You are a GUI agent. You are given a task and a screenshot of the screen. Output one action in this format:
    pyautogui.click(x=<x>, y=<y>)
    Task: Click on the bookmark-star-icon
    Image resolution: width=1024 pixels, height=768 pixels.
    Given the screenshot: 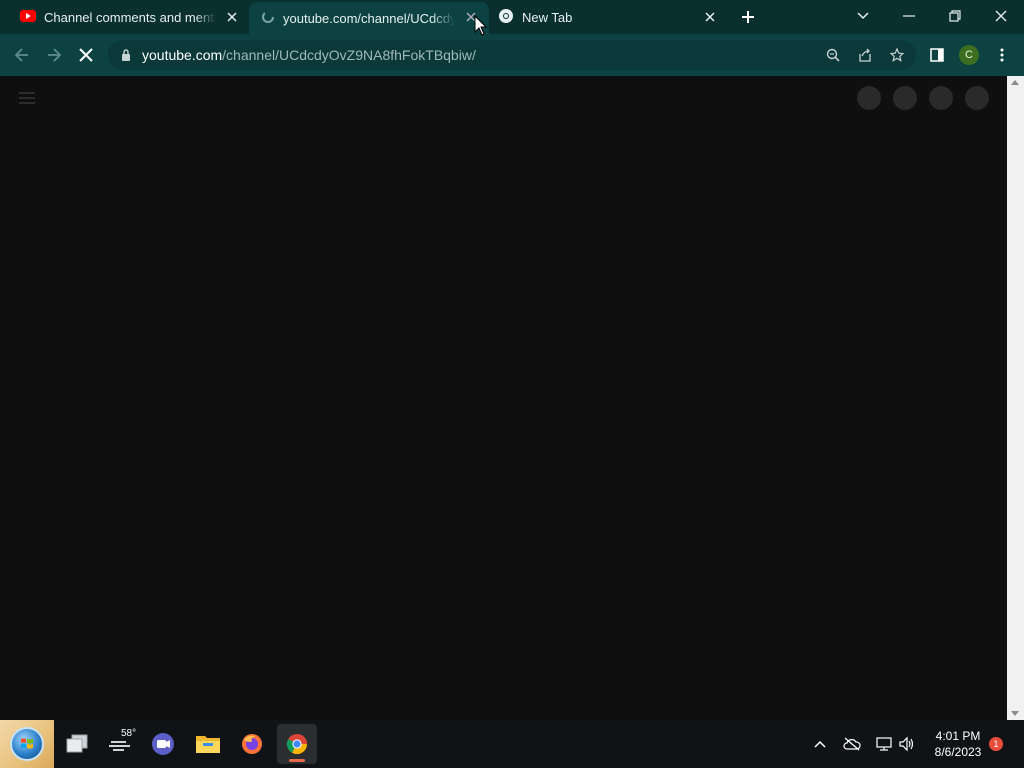 What is the action you would take?
    pyautogui.click(x=897, y=55)
    